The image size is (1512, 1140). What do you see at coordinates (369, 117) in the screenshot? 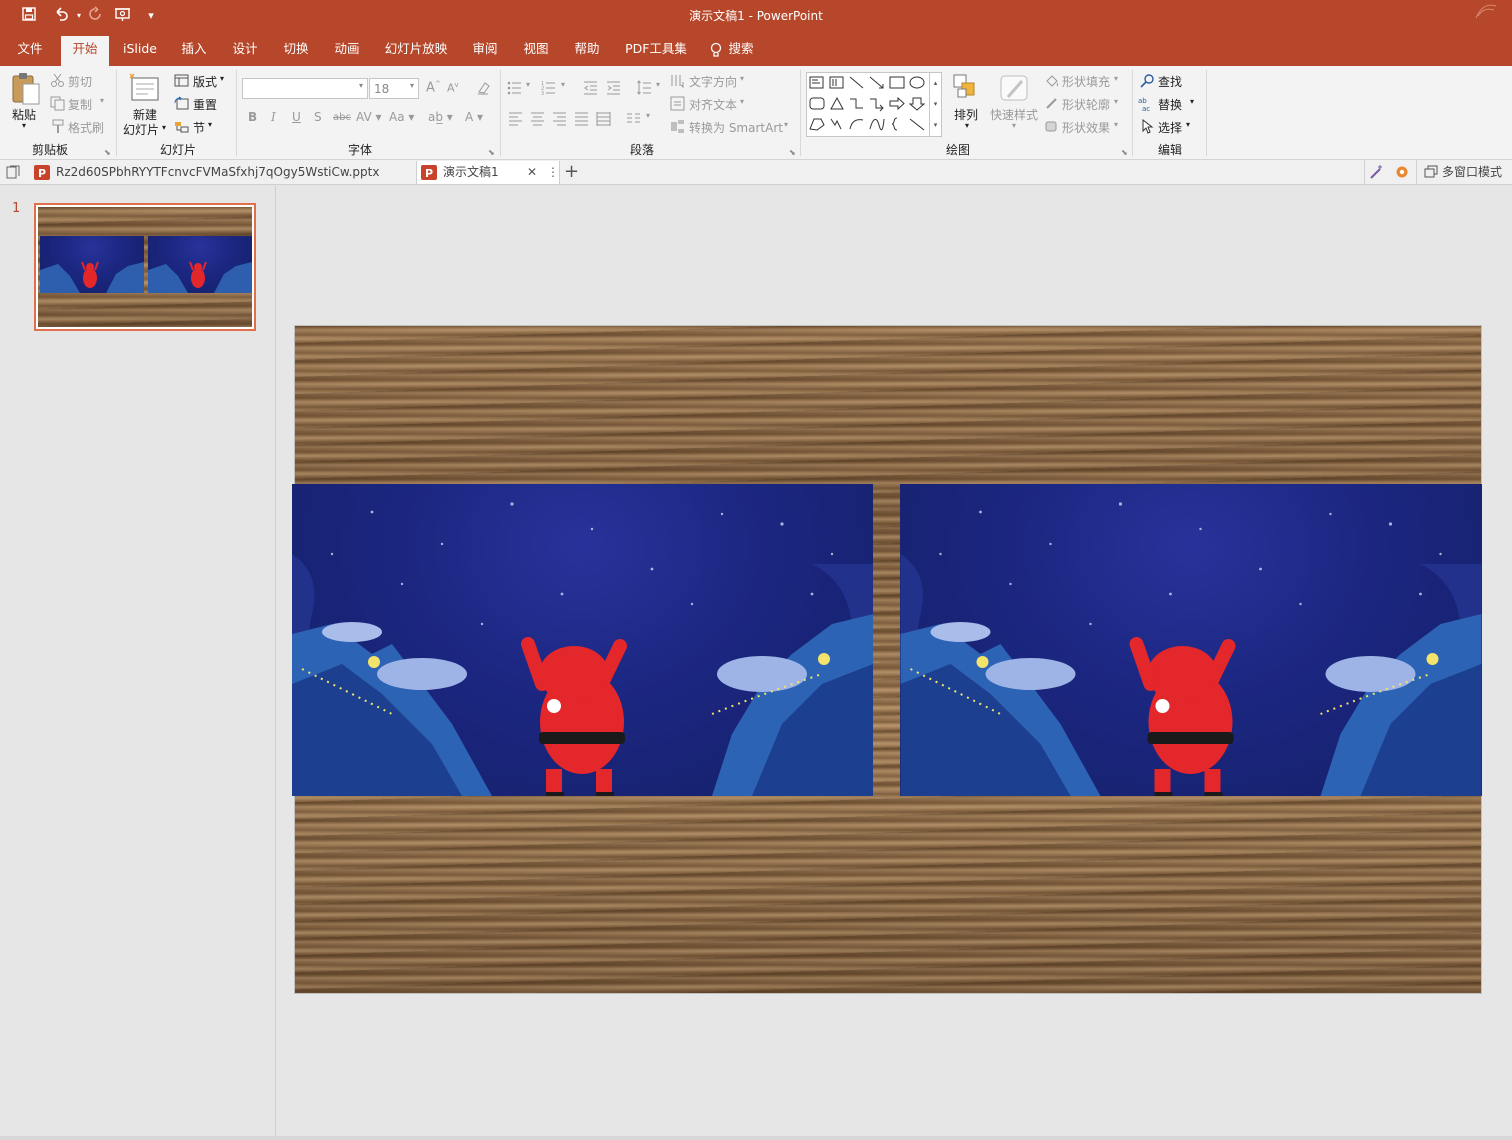
I see `character-spacing-icon: AV ▾` at bounding box center [369, 117].